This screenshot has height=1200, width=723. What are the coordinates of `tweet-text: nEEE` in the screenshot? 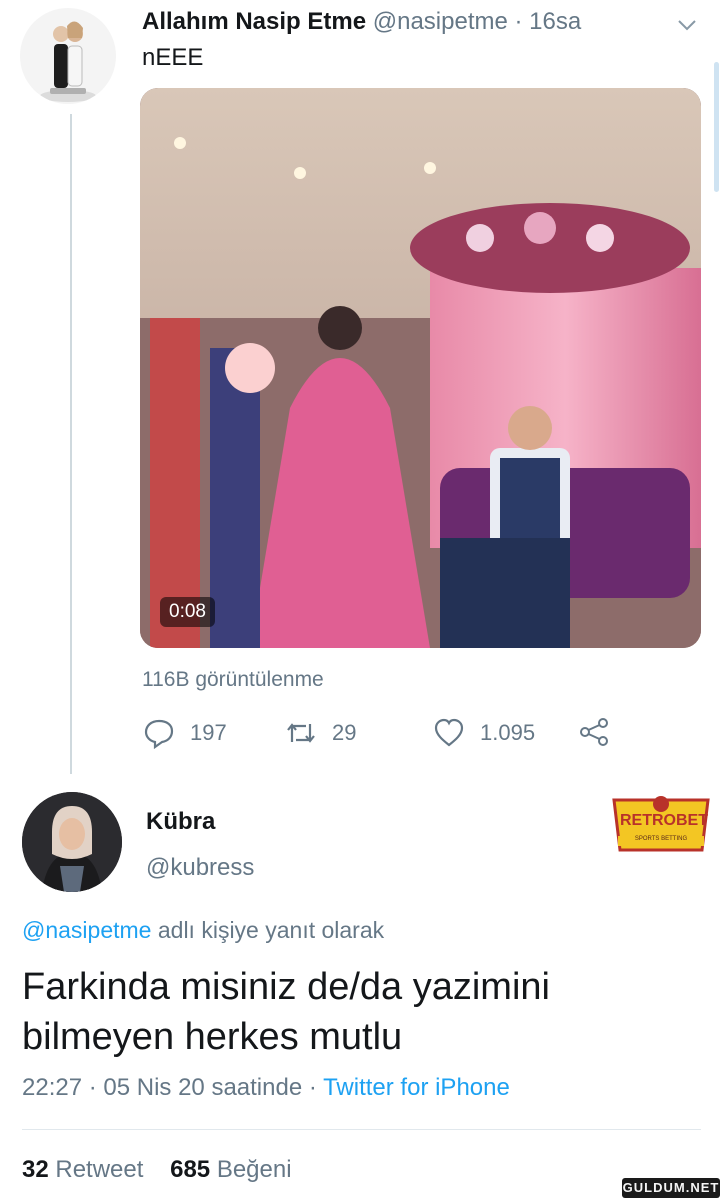 It's located at (173, 57).